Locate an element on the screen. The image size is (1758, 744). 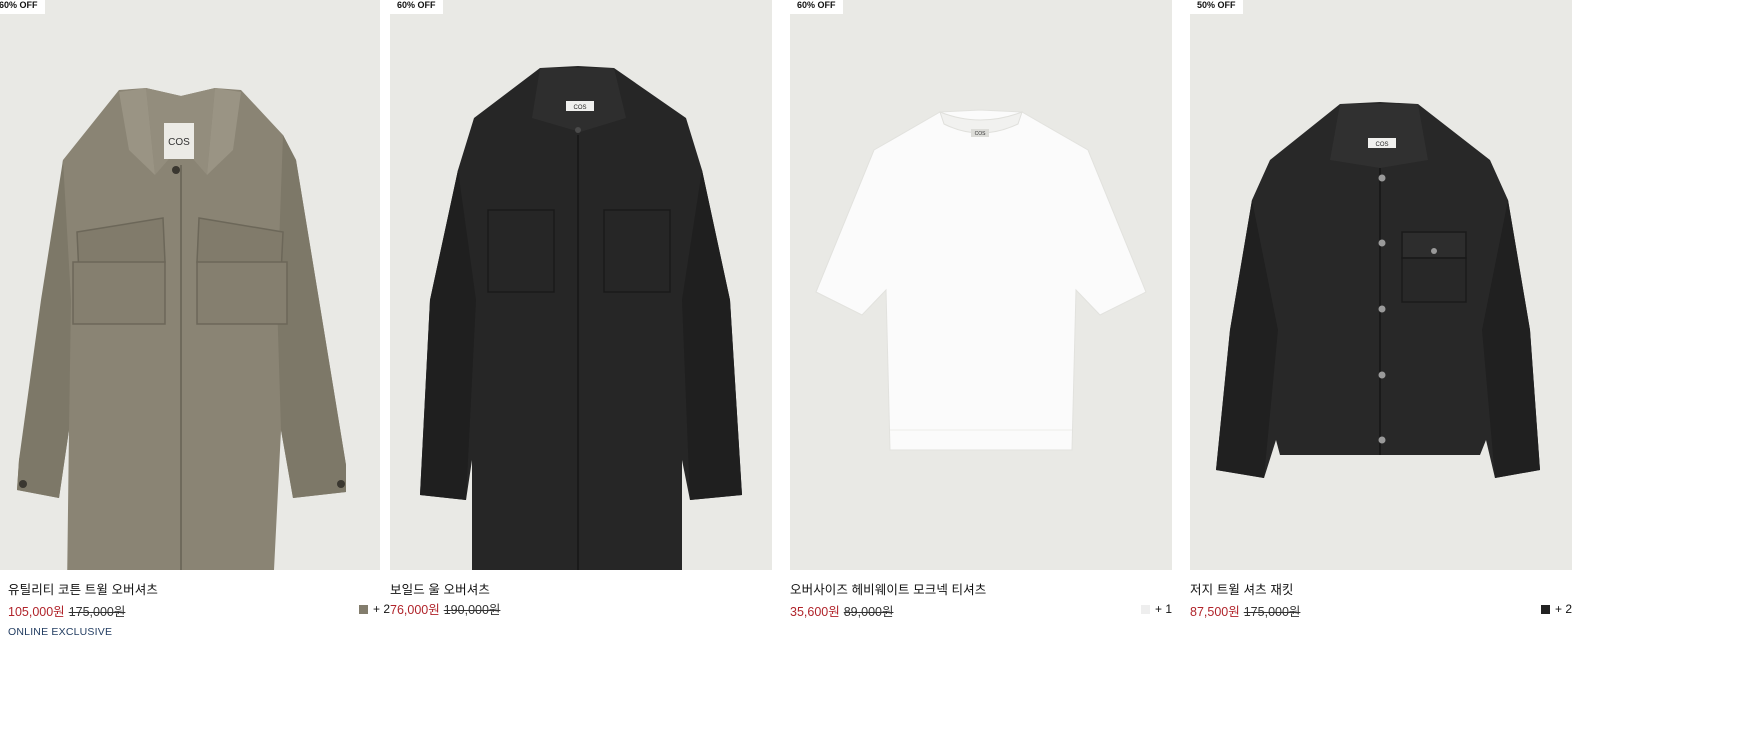
product-name: 오버사이즈 헤비웨이트 모크넥 티셔츠 is located at coordinates (888, 588).